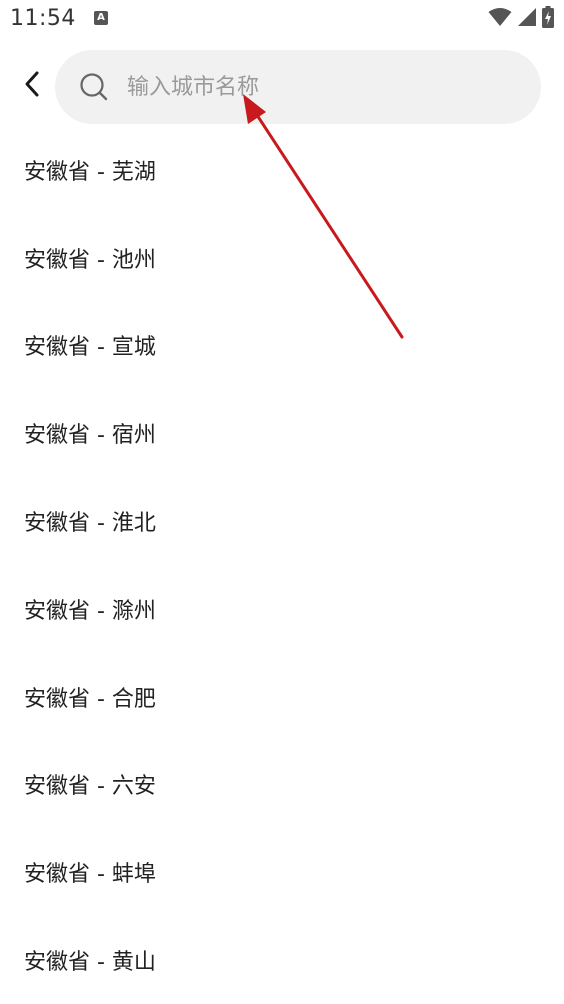 The height and width of the screenshot is (1004, 564). Describe the element at coordinates (90, 611) in the screenshot. I see `city-item-label: 安徽省 - 滁州` at that location.